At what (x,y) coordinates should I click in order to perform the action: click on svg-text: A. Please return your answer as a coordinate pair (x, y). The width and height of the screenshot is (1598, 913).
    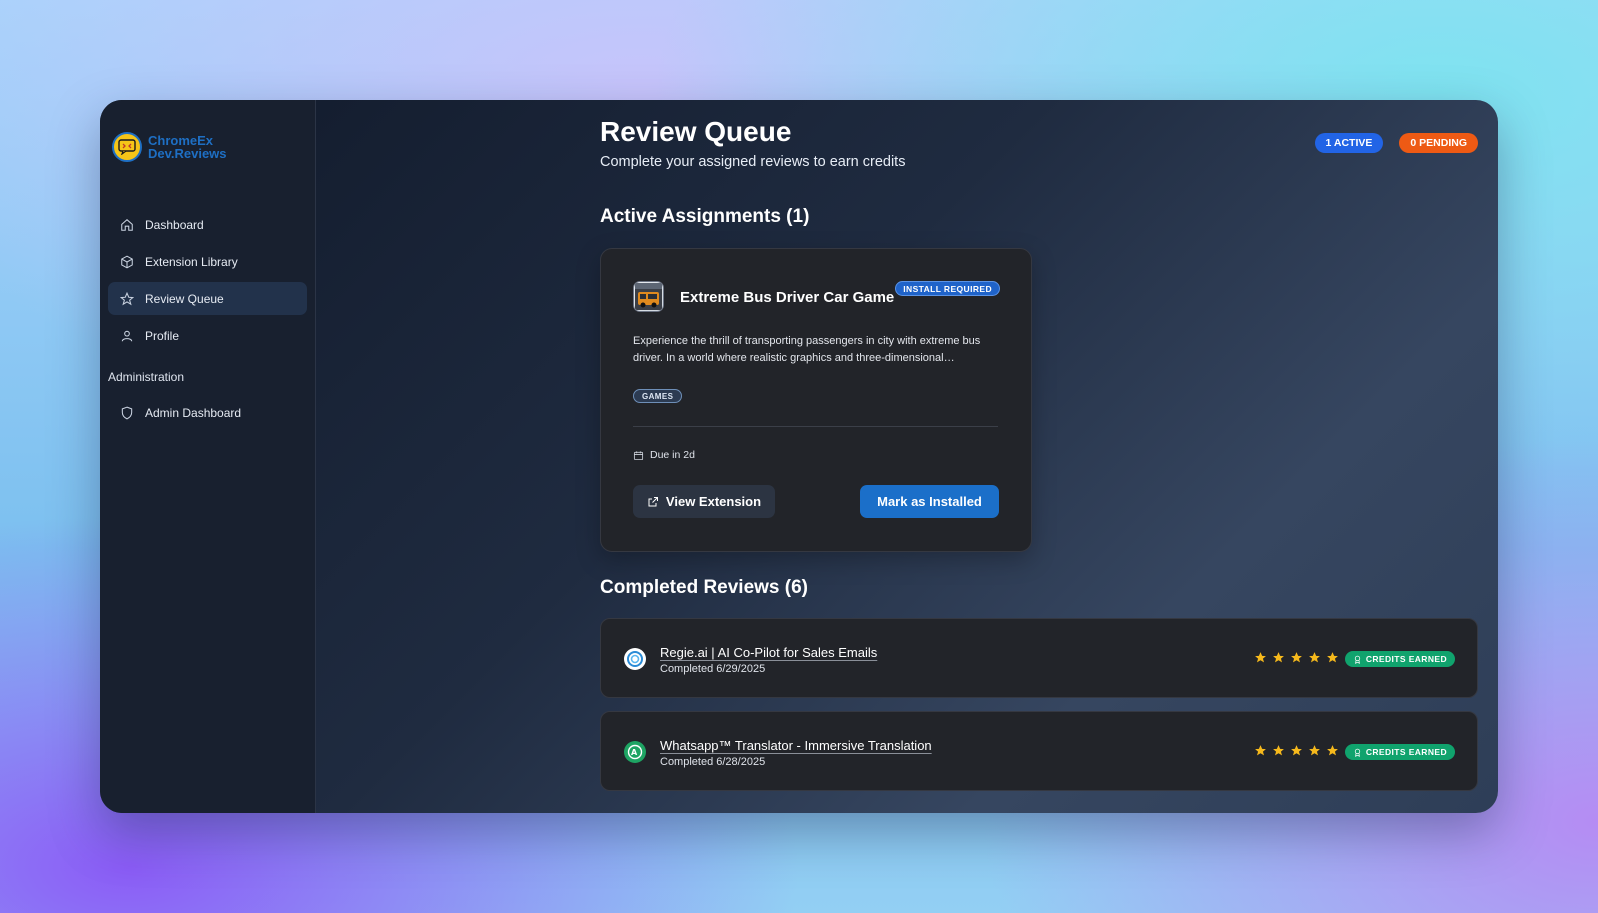
    Looking at the image, I should click on (634, 752).